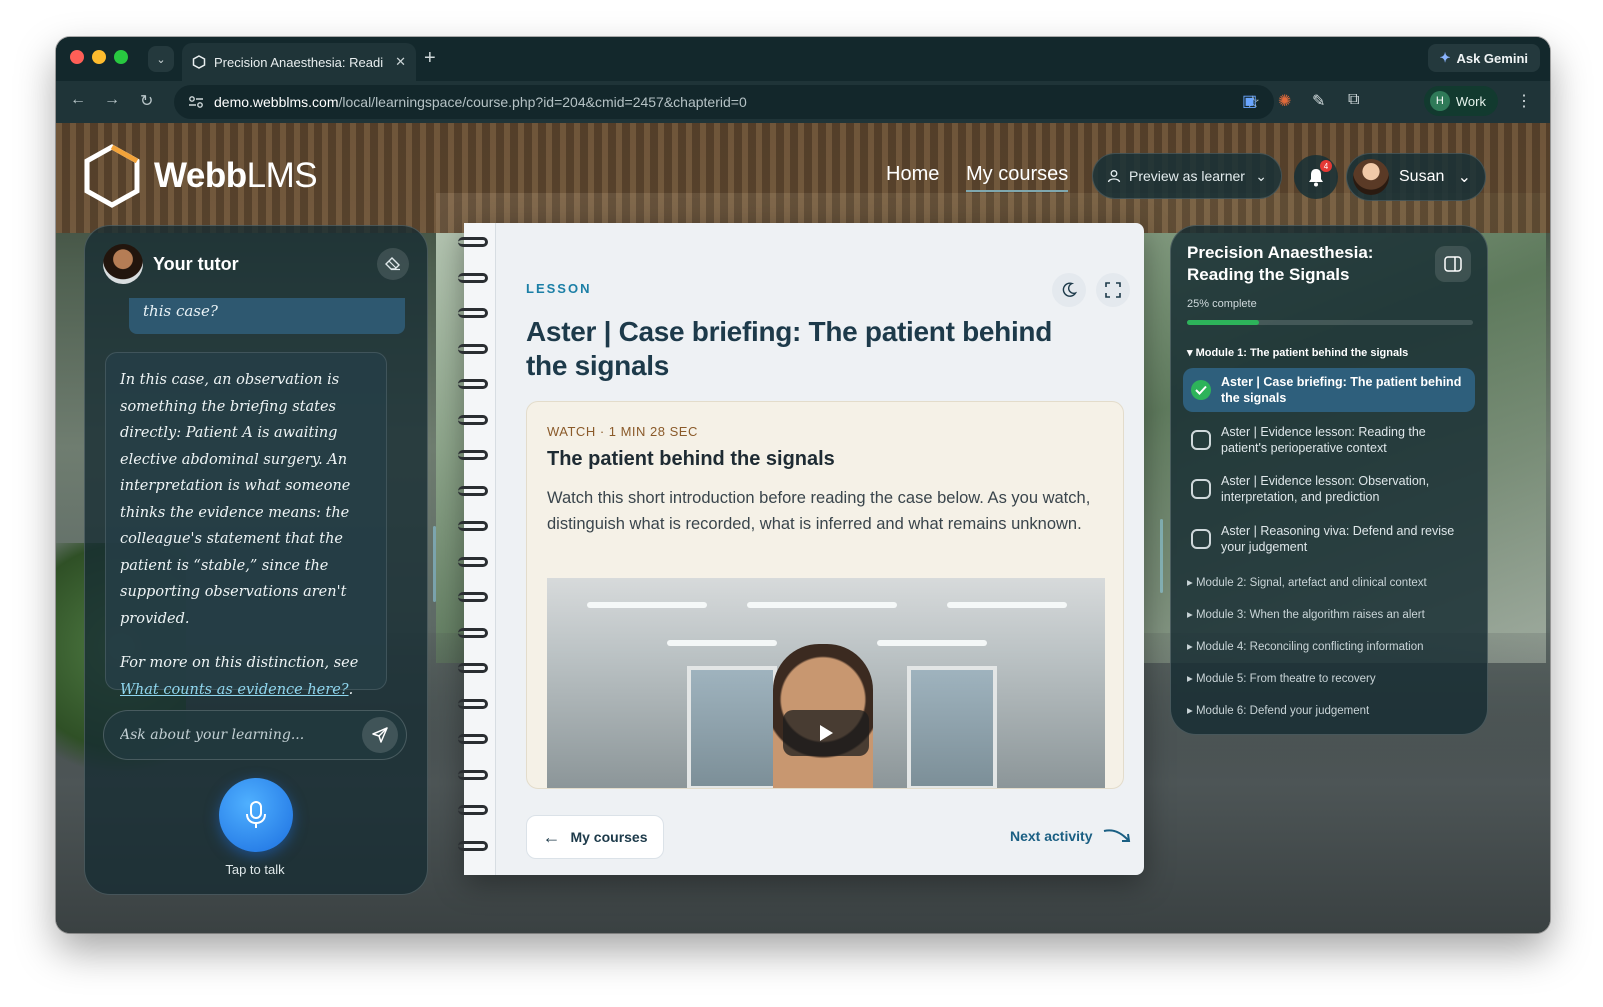 Image resolution: width=1603 pixels, height=1007 pixels. I want to click on person-icon, so click(1114, 176).